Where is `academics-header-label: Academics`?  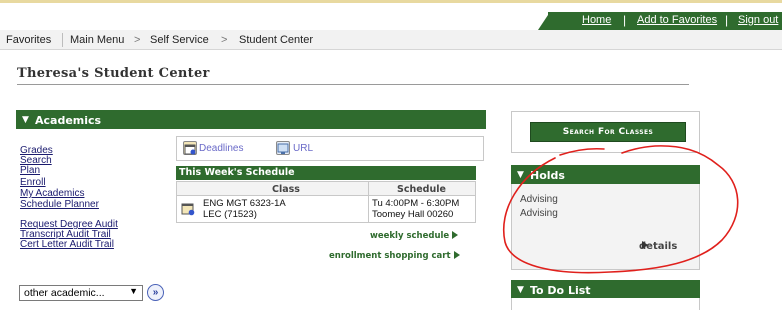 academics-header-label: Academics is located at coordinates (68, 120).